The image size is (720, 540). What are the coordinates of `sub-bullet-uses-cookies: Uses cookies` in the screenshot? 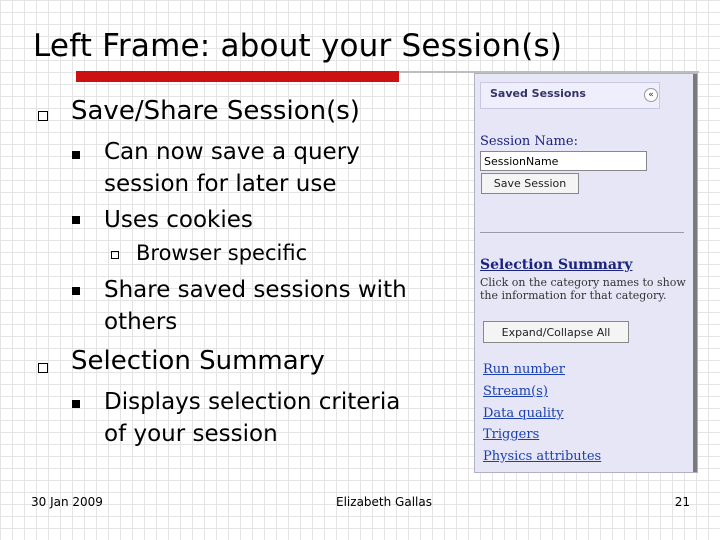 It's located at (178, 220).